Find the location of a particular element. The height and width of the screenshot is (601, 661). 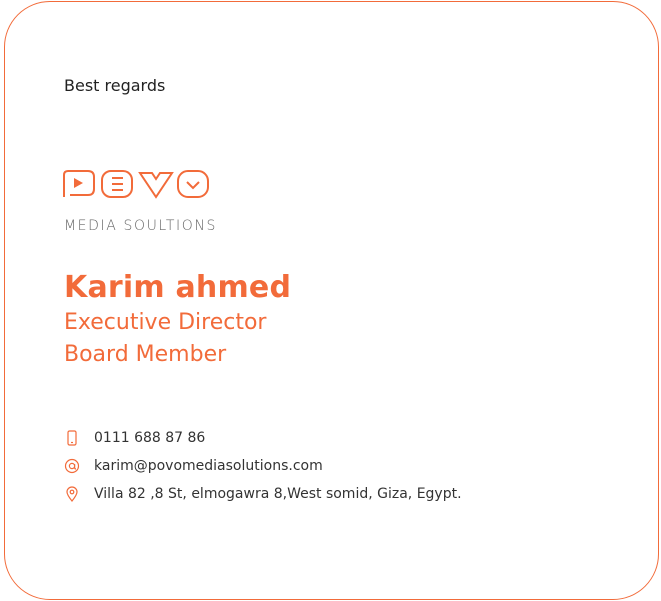

contact-phone: 0111 688 87 86 is located at coordinates (134, 438).